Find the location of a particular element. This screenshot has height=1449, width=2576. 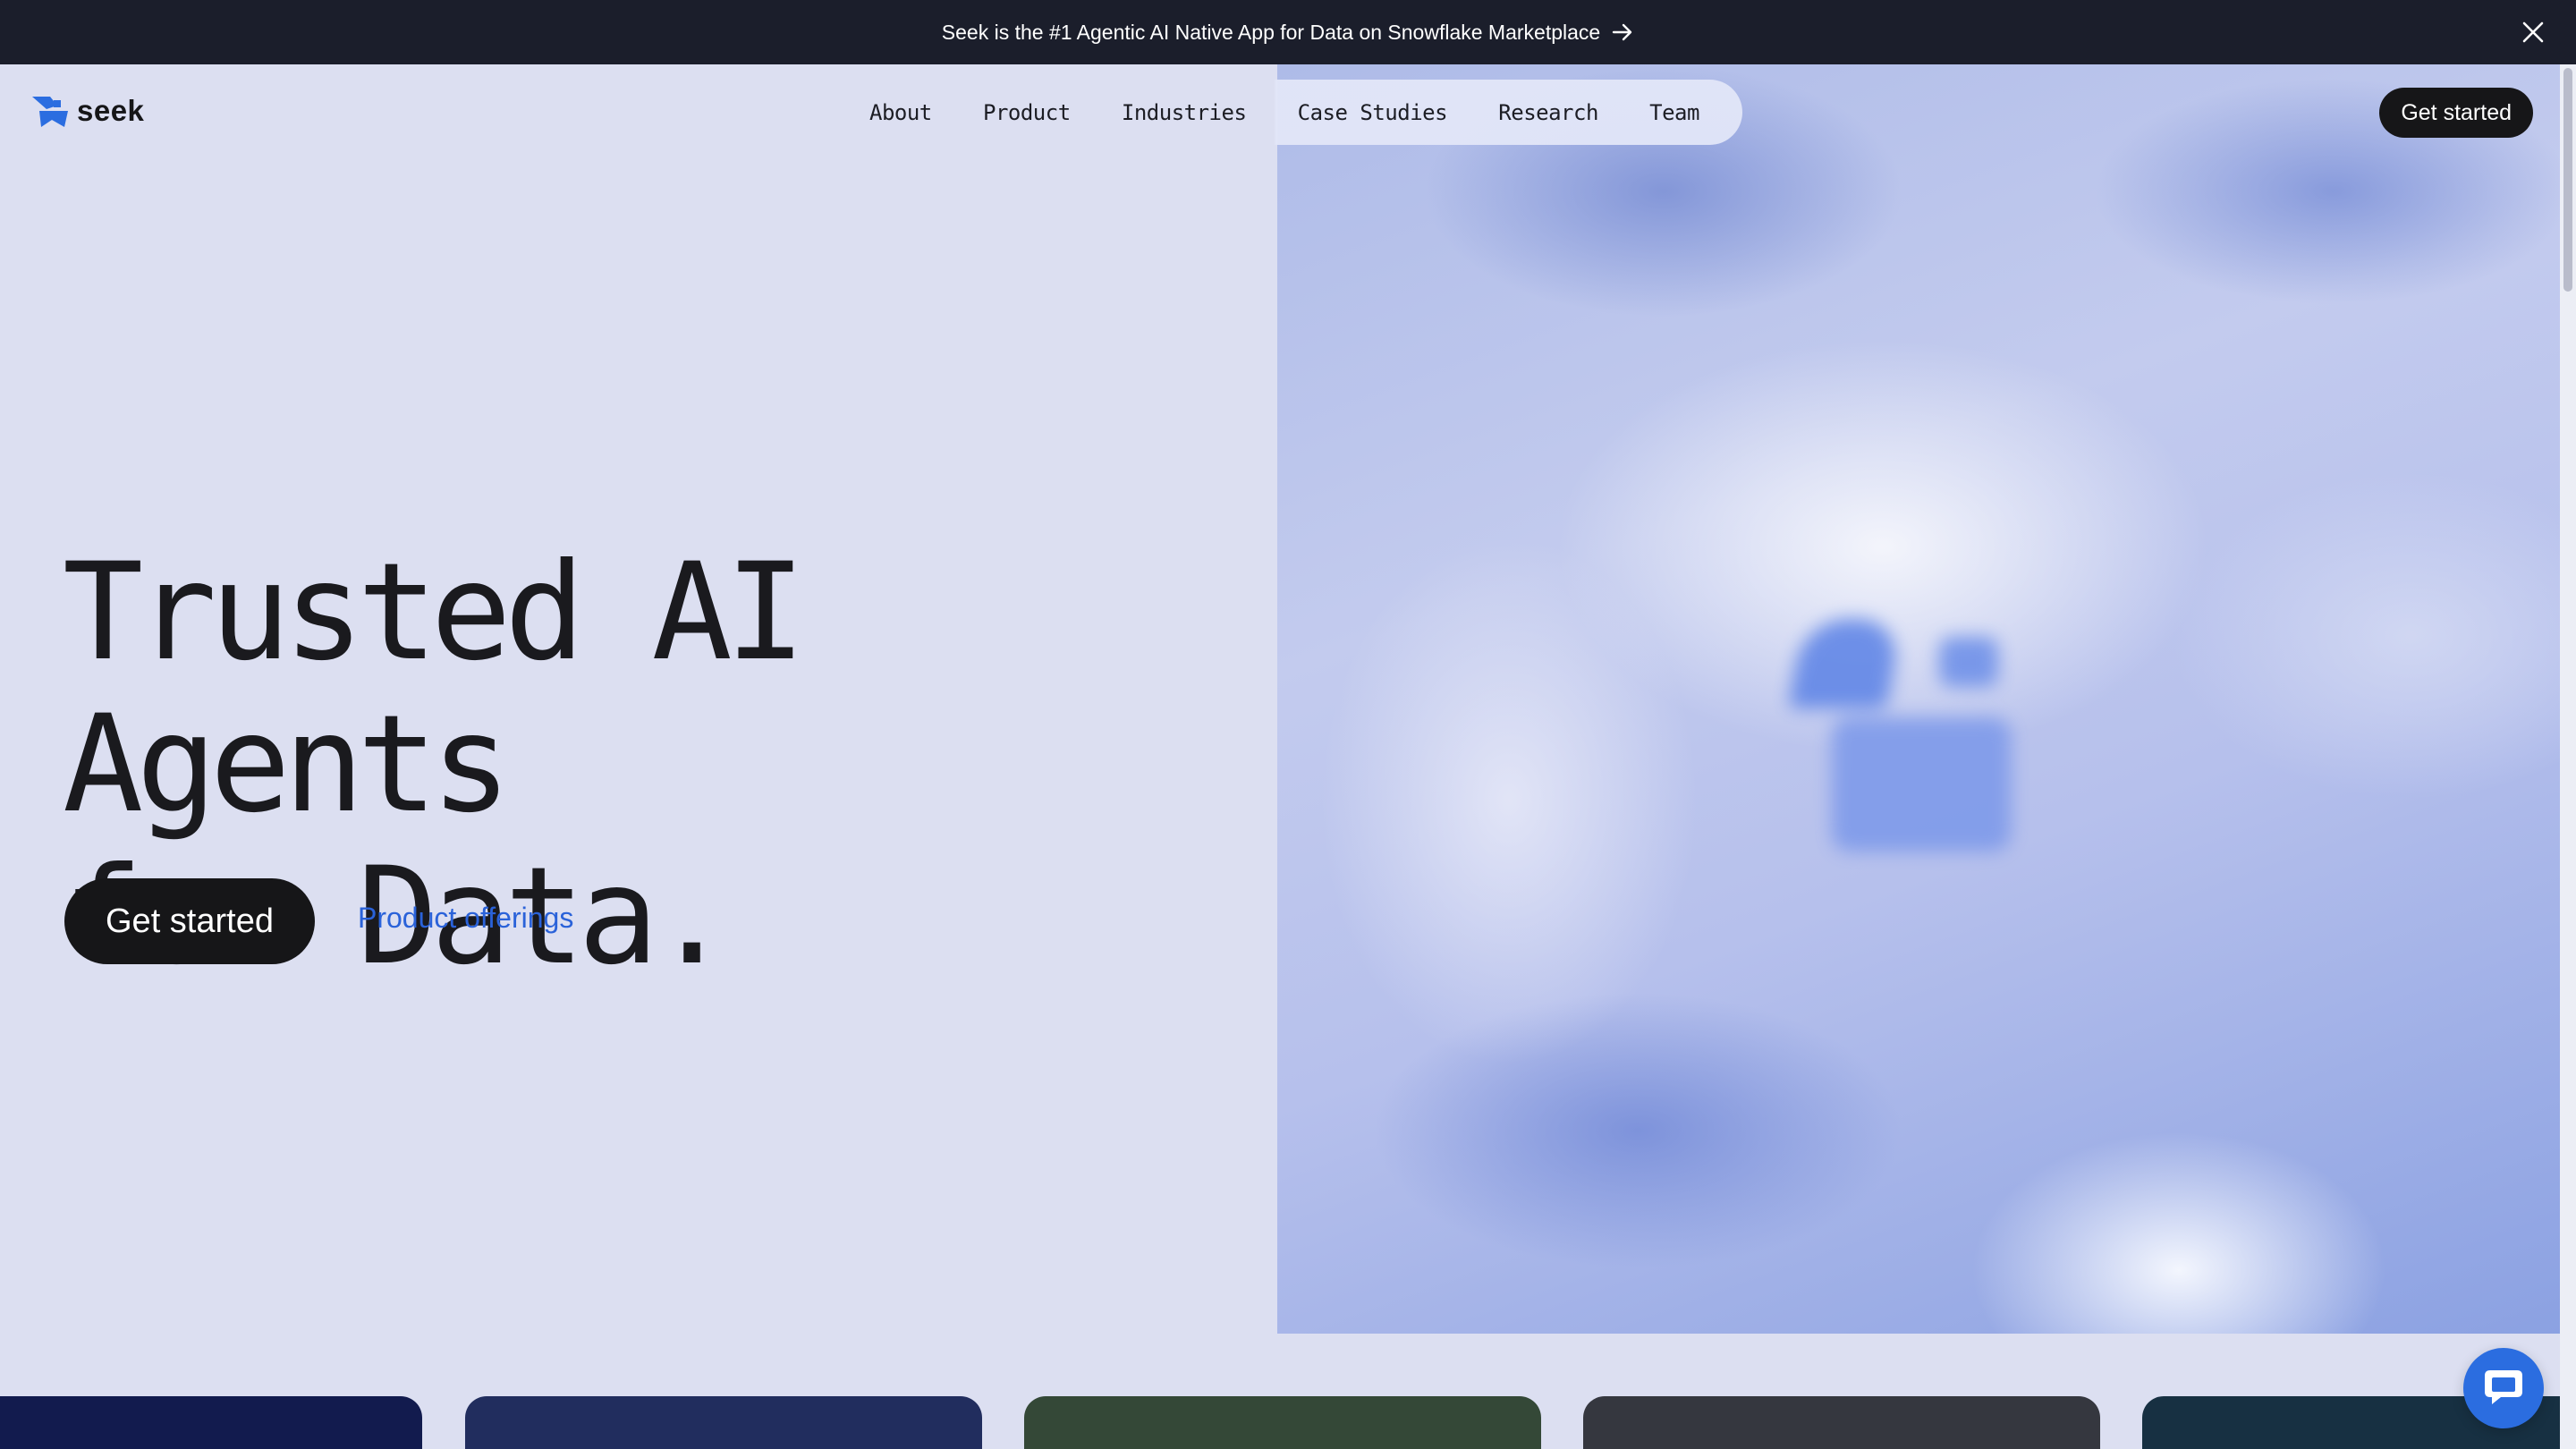

chat-widget-button is located at coordinates (2503, 1388).